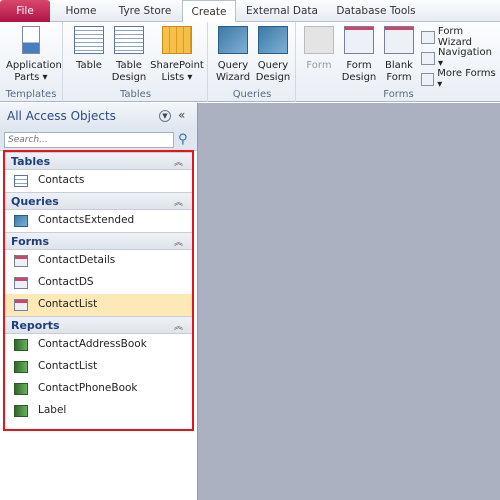 The image size is (500, 500). What do you see at coordinates (376, 11) in the screenshot?
I see `tab-database-tools: Database Tools` at bounding box center [376, 11].